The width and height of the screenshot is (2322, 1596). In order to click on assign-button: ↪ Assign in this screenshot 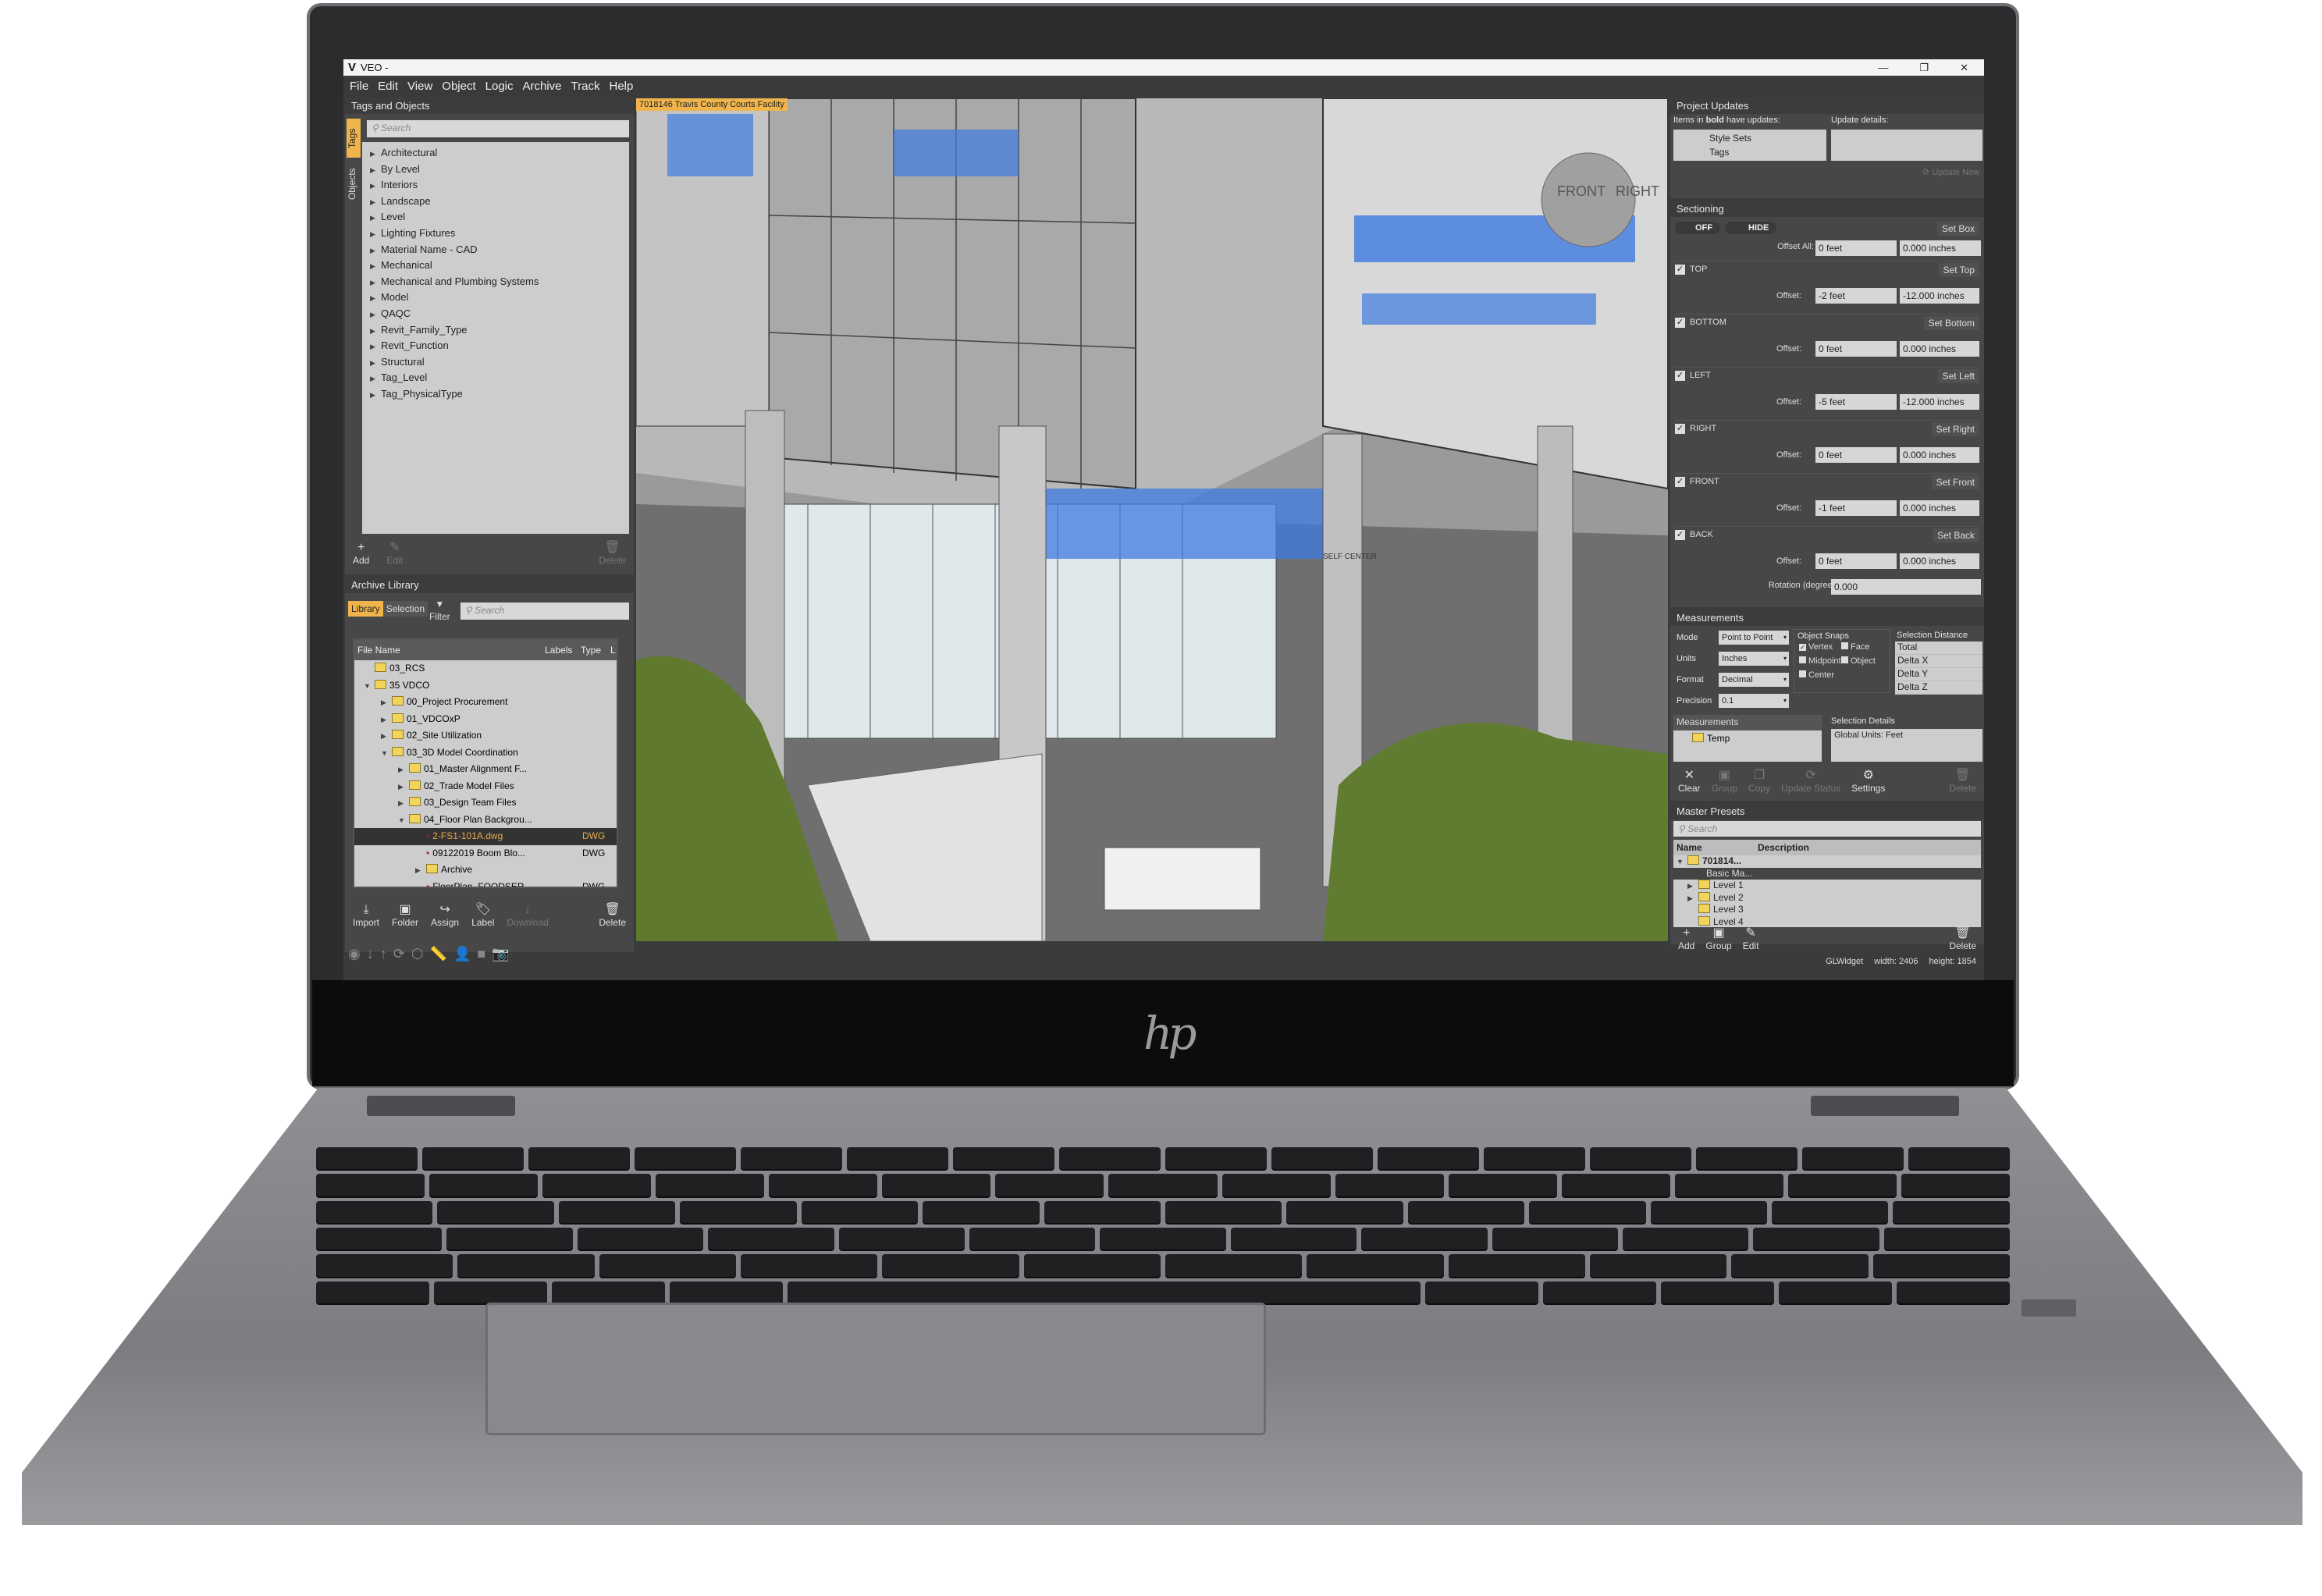, I will do `click(445, 916)`.